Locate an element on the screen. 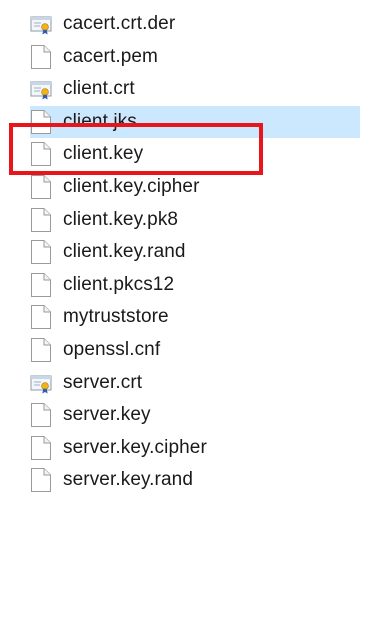 Image resolution: width=378 pixels, height=626 pixels. file-row: server.key.rand is located at coordinates (195, 480).